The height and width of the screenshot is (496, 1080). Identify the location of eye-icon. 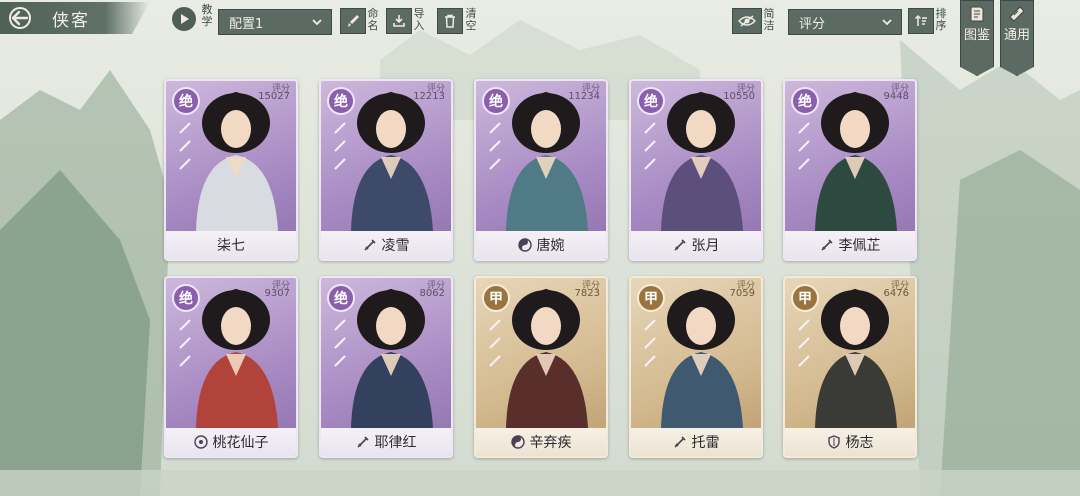
(747, 21).